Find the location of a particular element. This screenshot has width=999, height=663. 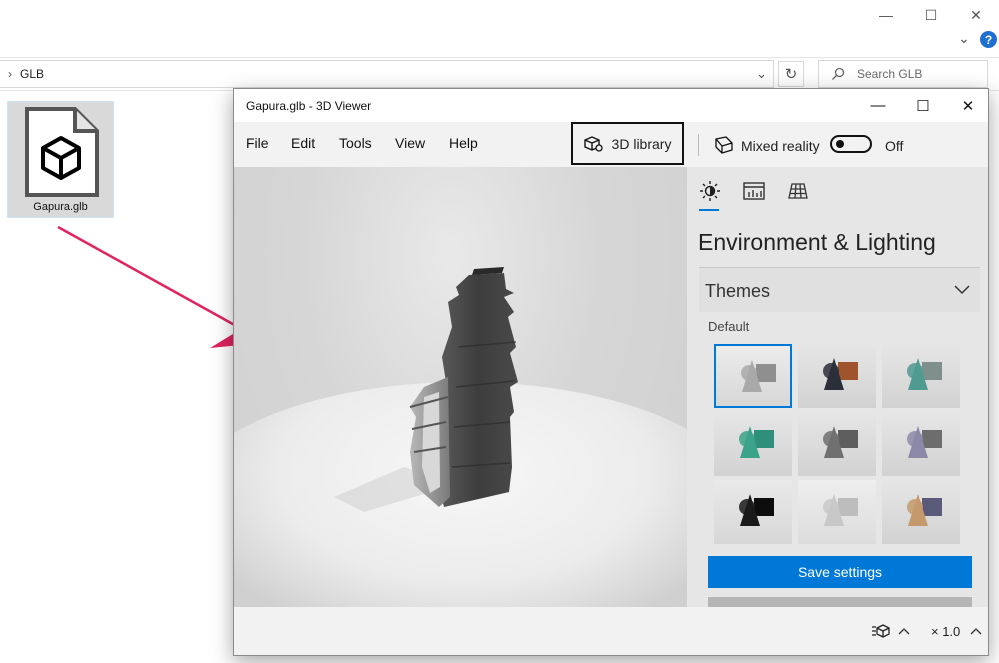

gapura-model is located at coordinates (426, 389).